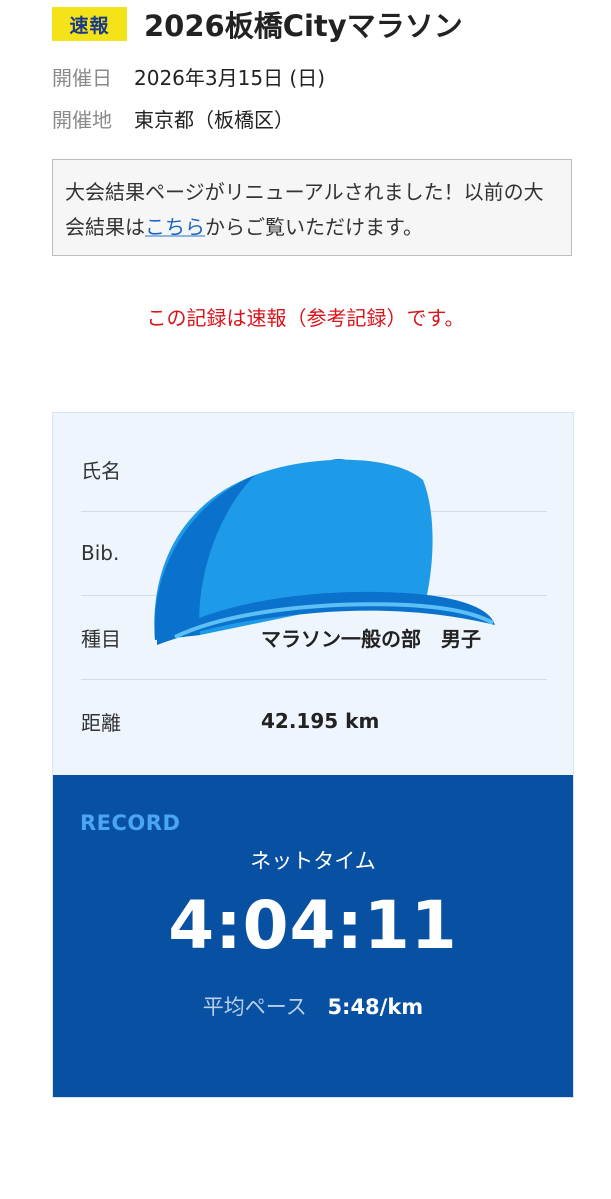 Image resolution: width=611 pixels, height=1199 pixels. I want to click on info-row-distance: 距離 42.195 km, so click(314, 721).